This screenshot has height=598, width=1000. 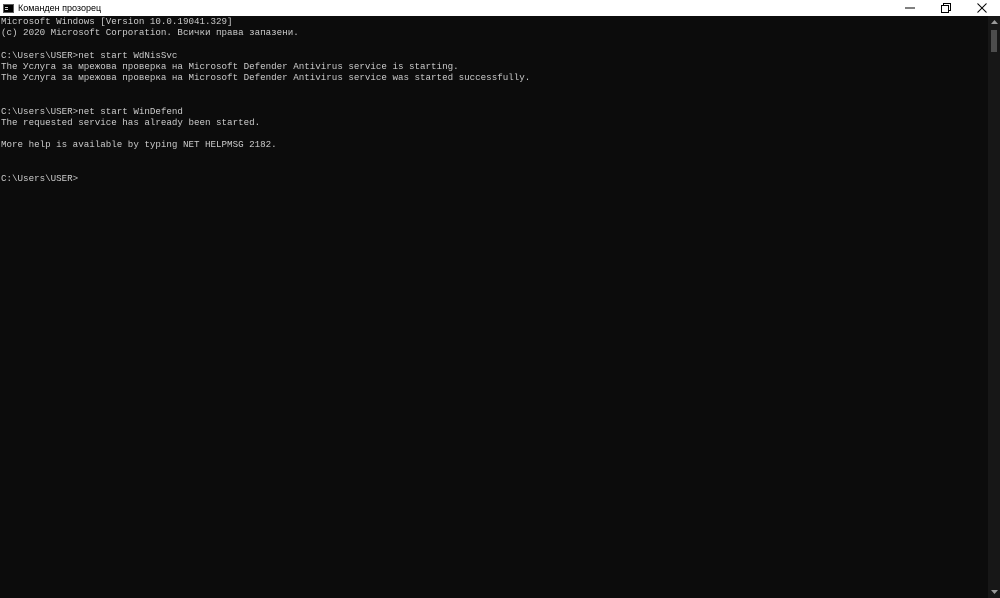 I want to click on chevron-up-icon, so click(x=994, y=22).